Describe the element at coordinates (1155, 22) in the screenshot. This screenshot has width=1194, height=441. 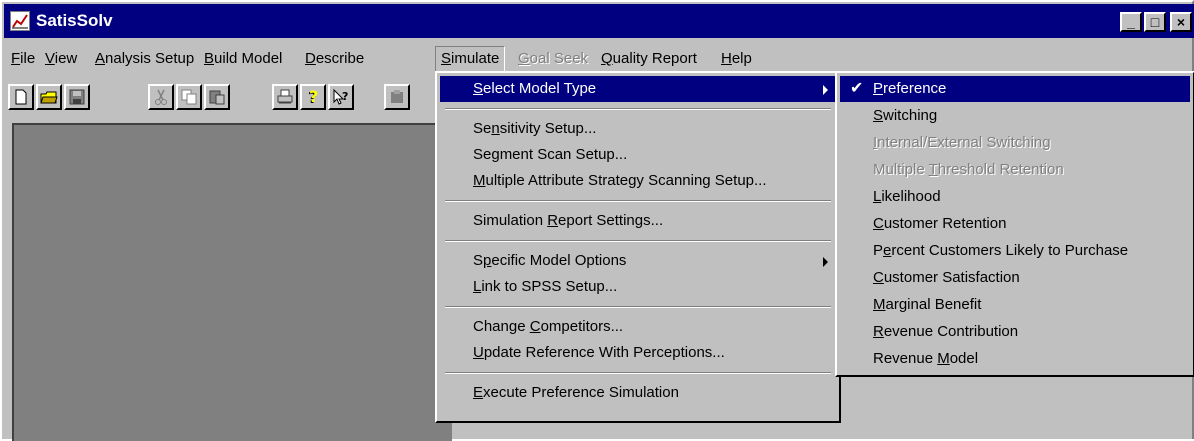
I see `maximize-button: □` at that location.